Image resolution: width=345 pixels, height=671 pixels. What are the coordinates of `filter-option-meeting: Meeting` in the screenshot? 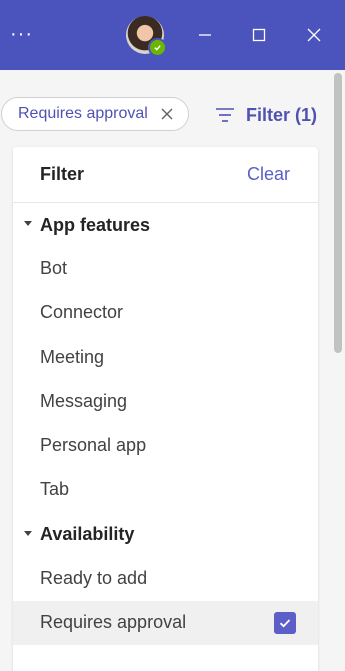 It's located at (165, 358).